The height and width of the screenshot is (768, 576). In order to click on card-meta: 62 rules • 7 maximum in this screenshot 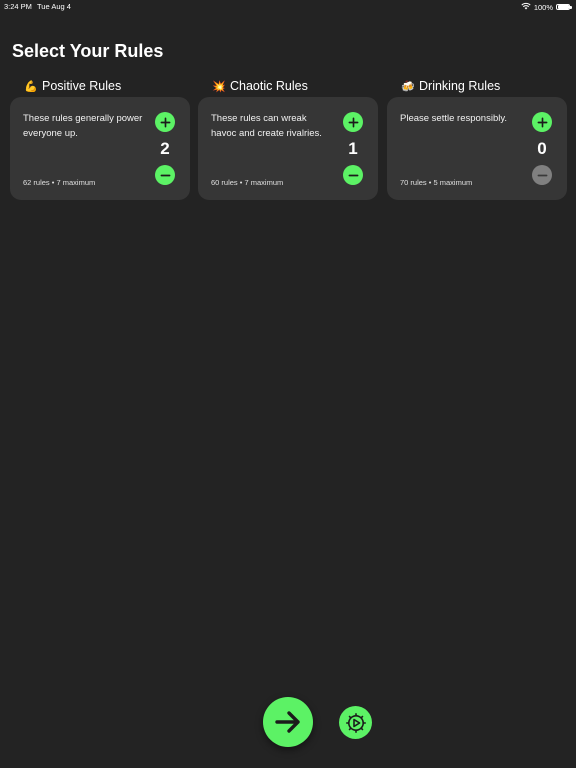, I will do `click(59, 182)`.